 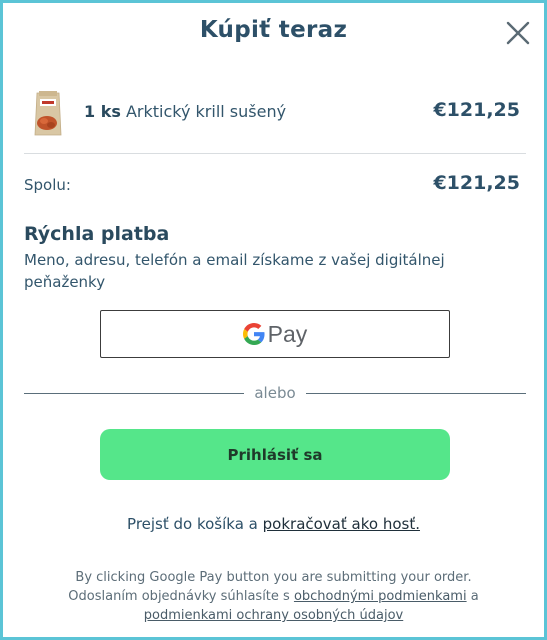 What do you see at coordinates (518, 33) in the screenshot?
I see `close-icon` at bounding box center [518, 33].